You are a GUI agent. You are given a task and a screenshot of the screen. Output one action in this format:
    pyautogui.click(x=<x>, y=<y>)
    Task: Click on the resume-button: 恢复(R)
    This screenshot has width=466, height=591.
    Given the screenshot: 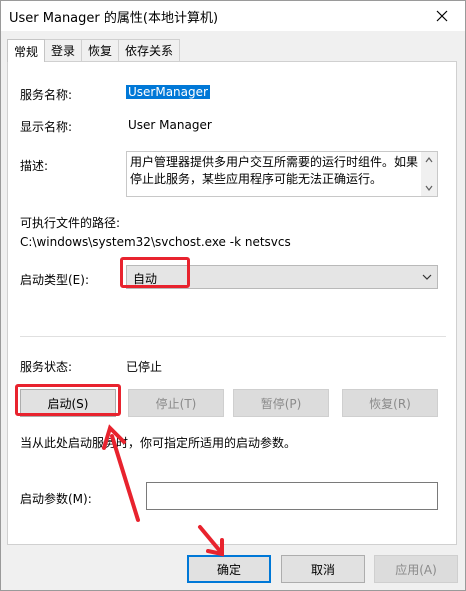 What is the action you would take?
    pyautogui.click(x=390, y=403)
    